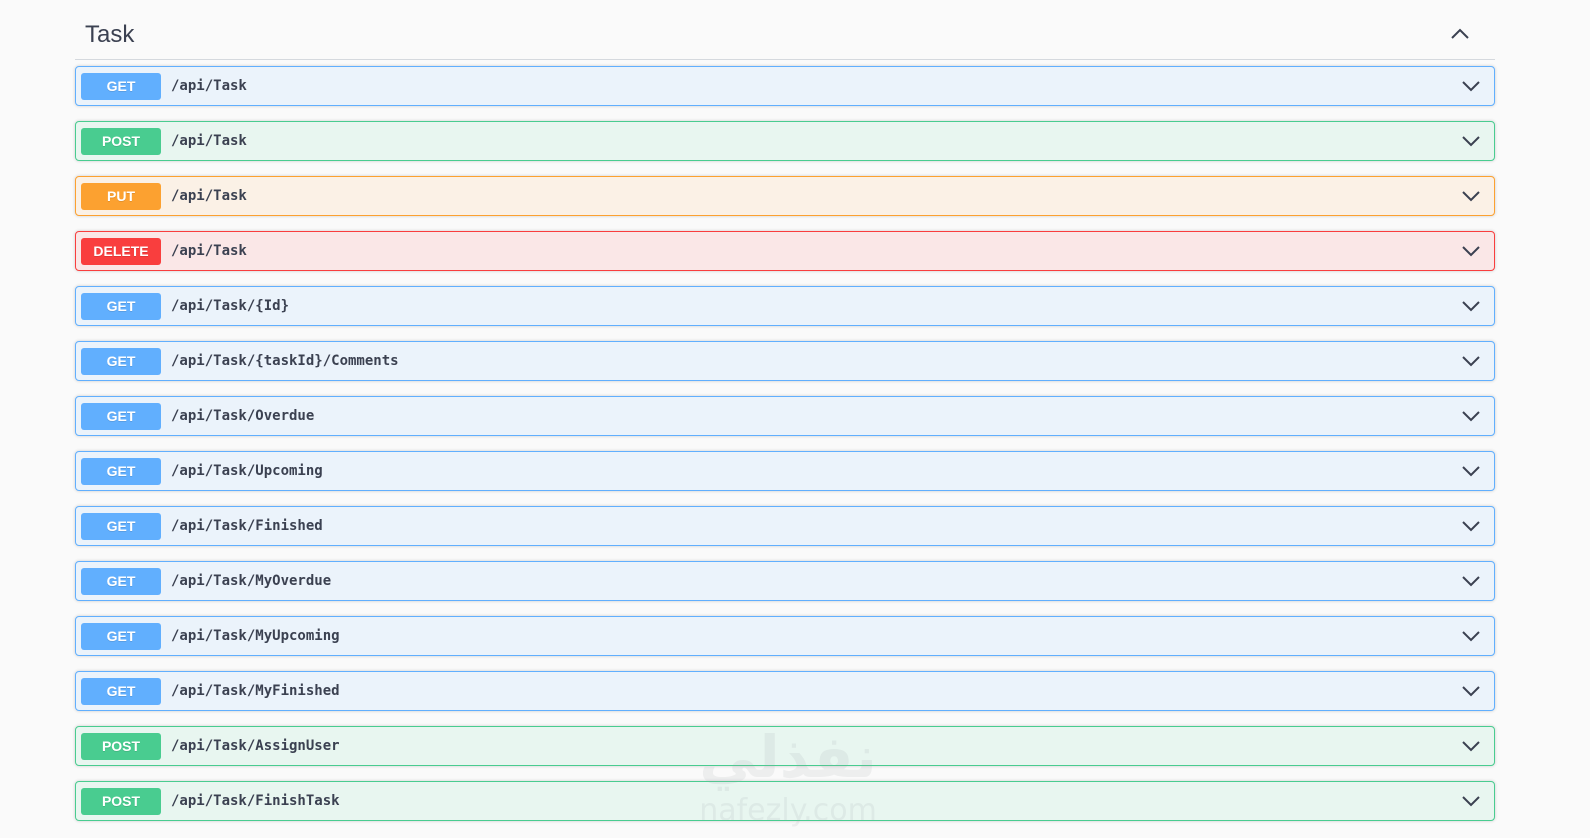  What do you see at coordinates (785, 636) in the screenshot?
I see `operation-block: GET /api/Task/MyUpcoming` at bounding box center [785, 636].